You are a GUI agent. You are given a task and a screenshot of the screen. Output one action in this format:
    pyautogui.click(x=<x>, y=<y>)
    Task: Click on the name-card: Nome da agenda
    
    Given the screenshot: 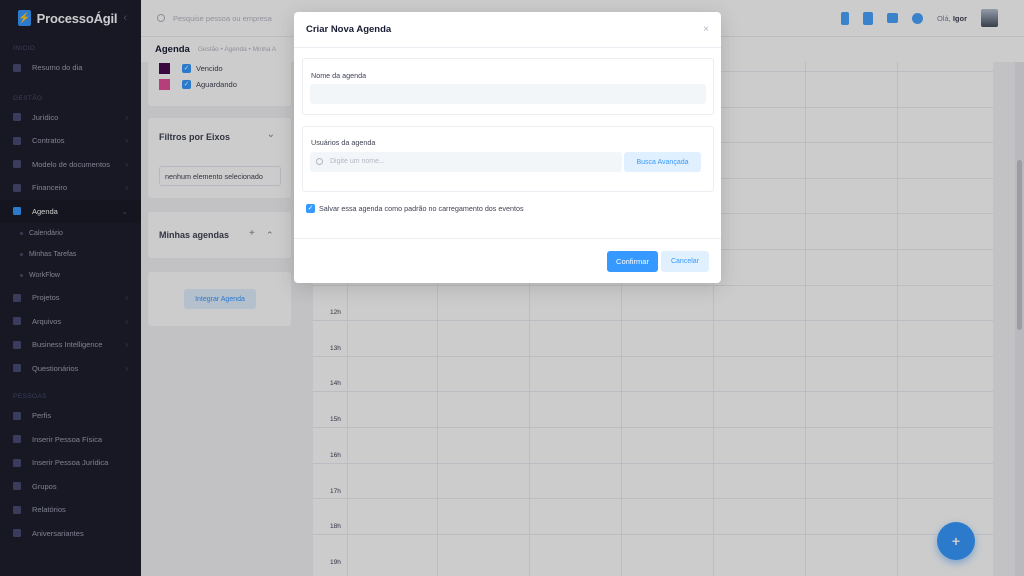 What is the action you would take?
    pyautogui.click(x=508, y=86)
    